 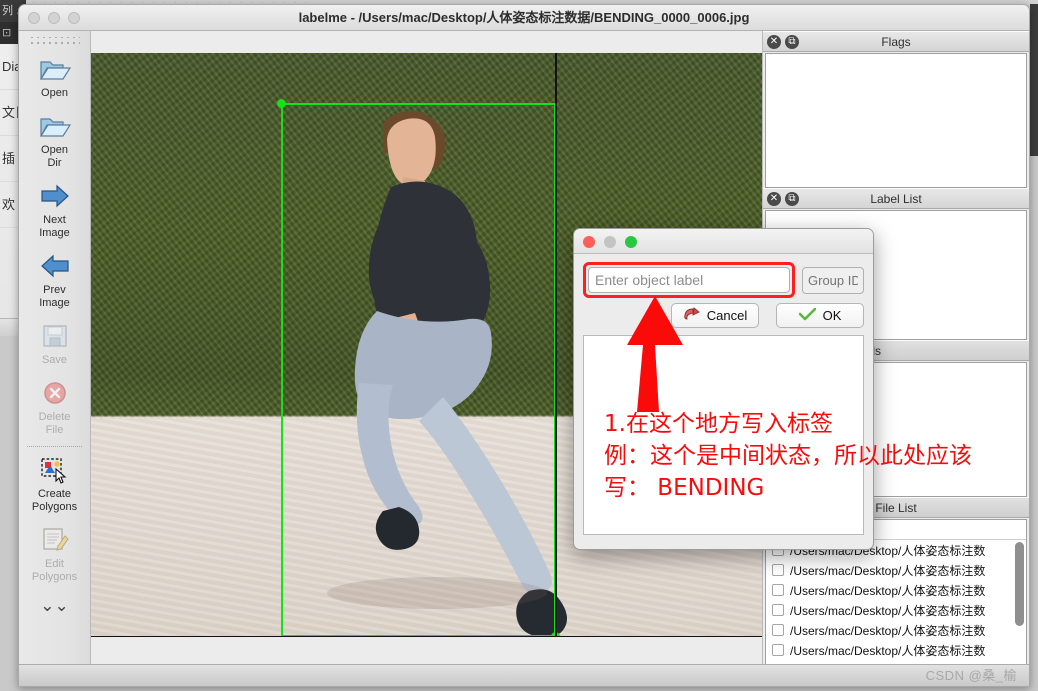 What do you see at coordinates (55, 266) in the screenshot?
I see `arrow-left-icon` at bounding box center [55, 266].